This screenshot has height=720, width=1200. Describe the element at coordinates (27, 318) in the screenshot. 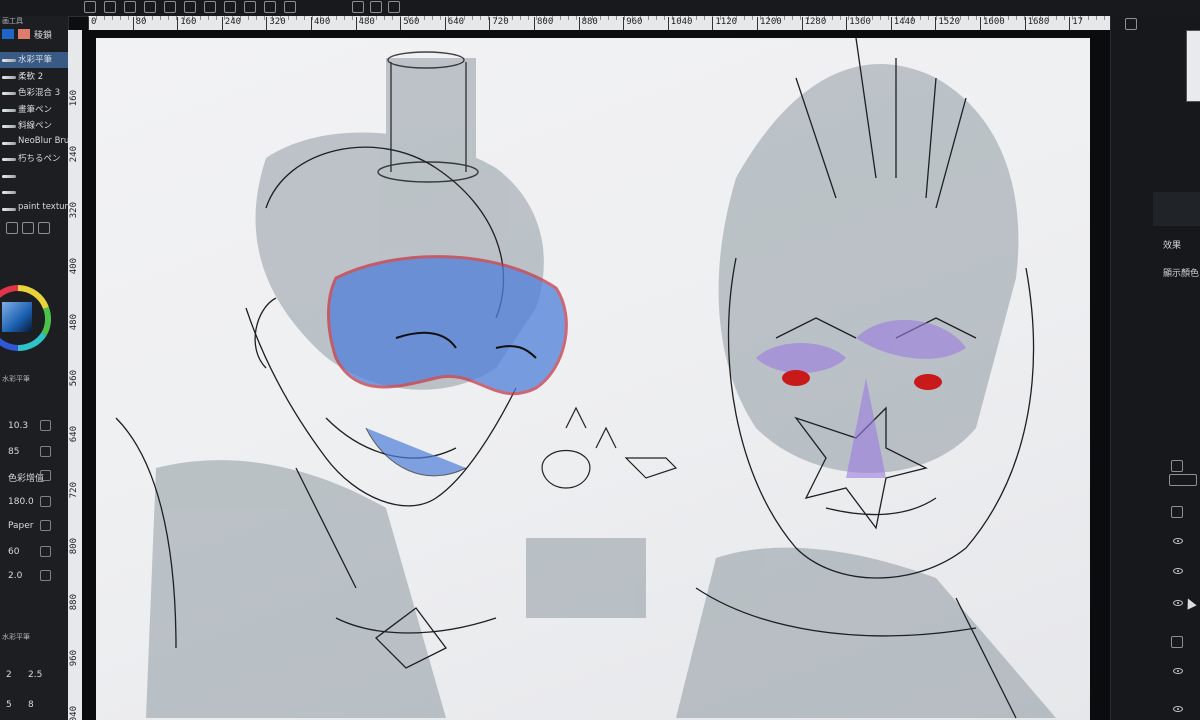

I see `color-wheel` at that location.